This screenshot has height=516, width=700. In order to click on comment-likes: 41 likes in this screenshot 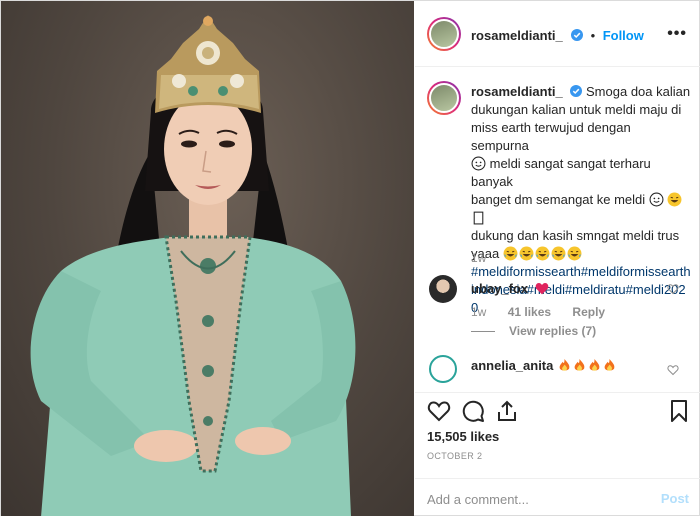, I will do `click(529, 312)`.